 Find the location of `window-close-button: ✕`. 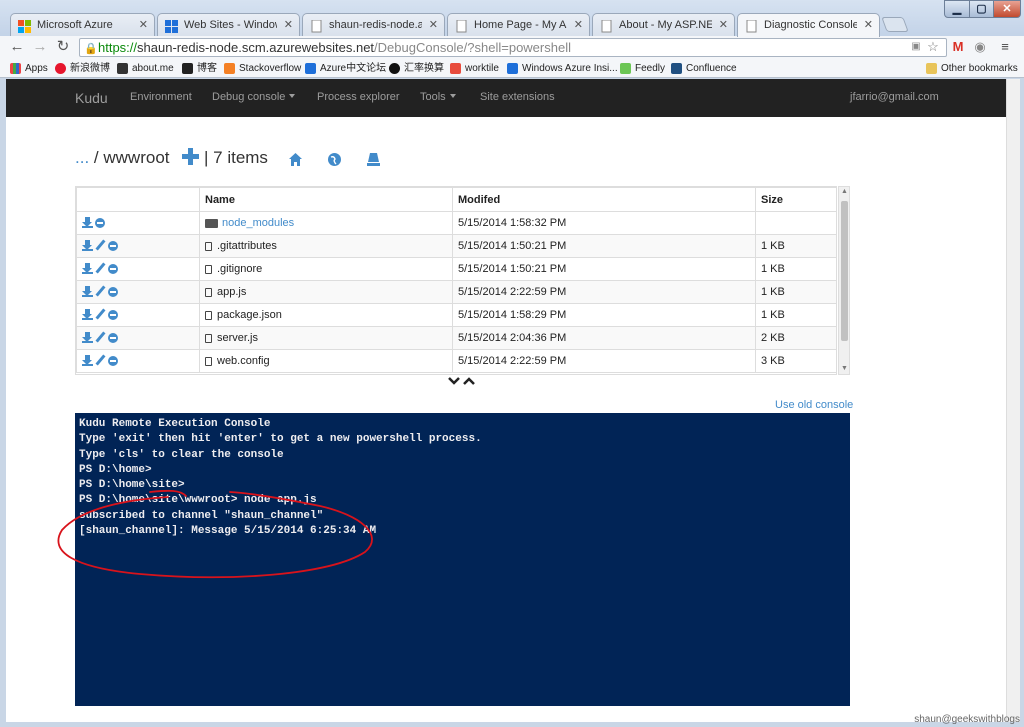

window-close-button: ✕ is located at coordinates (1007, 9).